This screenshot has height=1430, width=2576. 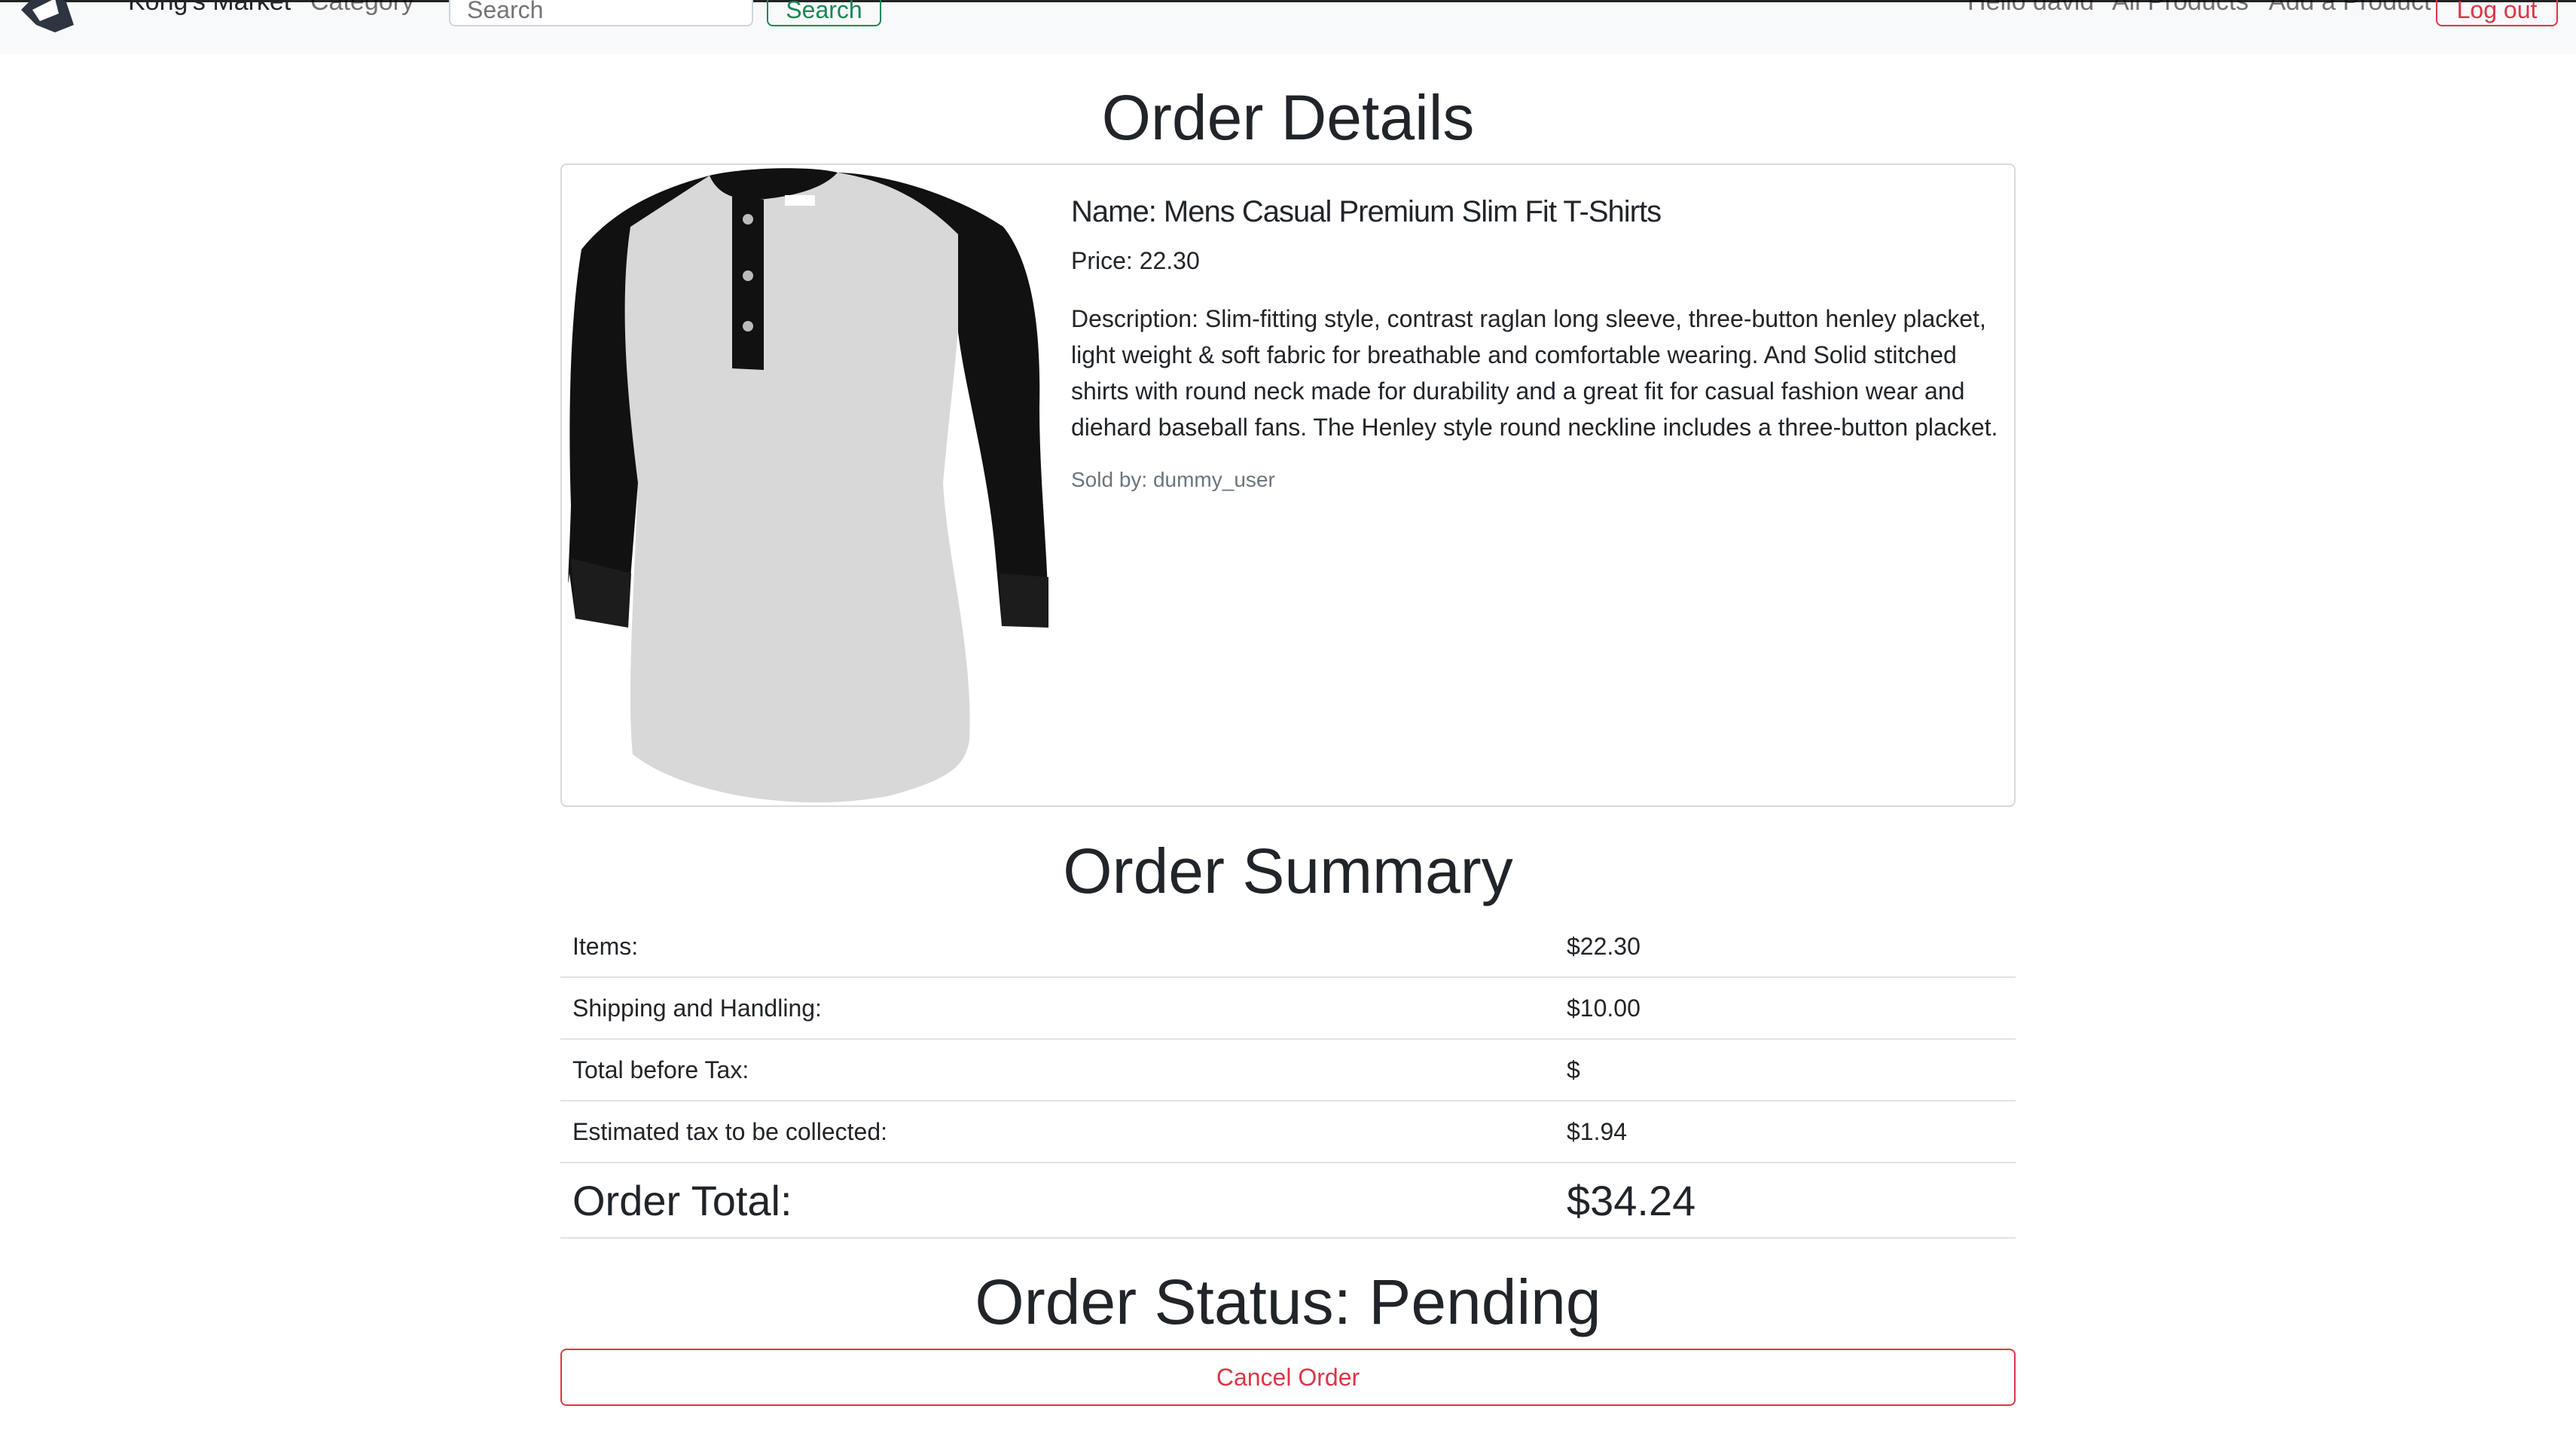 What do you see at coordinates (1786, 1201) in the screenshot?
I see `order-total-value: $34.24` at bounding box center [1786, 1201].